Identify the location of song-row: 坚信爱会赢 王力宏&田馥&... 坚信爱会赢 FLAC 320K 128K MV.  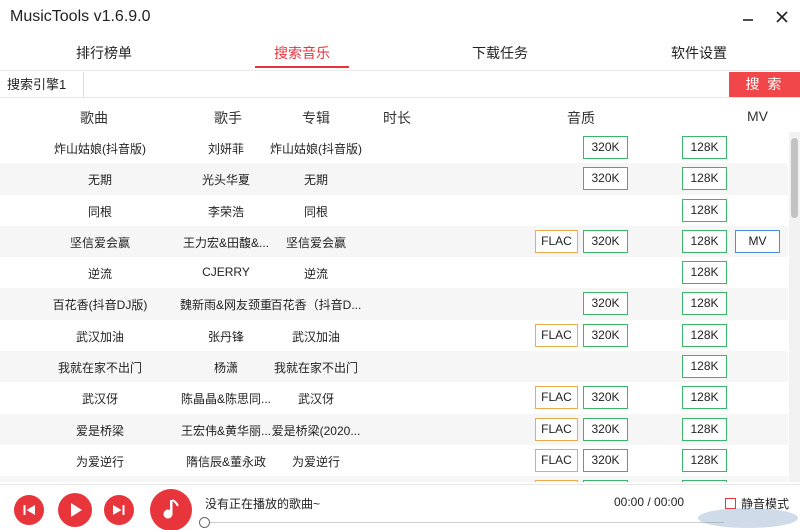
(394, 241).